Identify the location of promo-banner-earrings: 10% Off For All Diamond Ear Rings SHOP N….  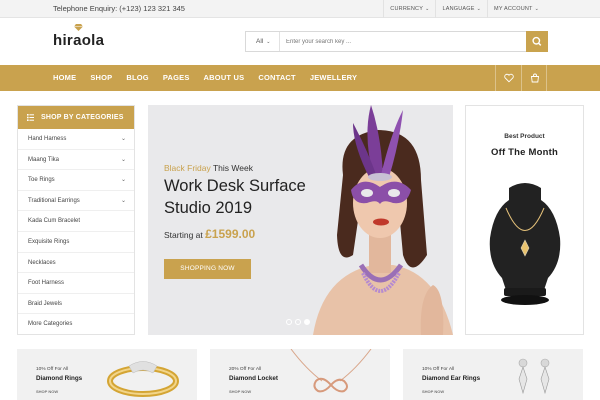
(493, 374).